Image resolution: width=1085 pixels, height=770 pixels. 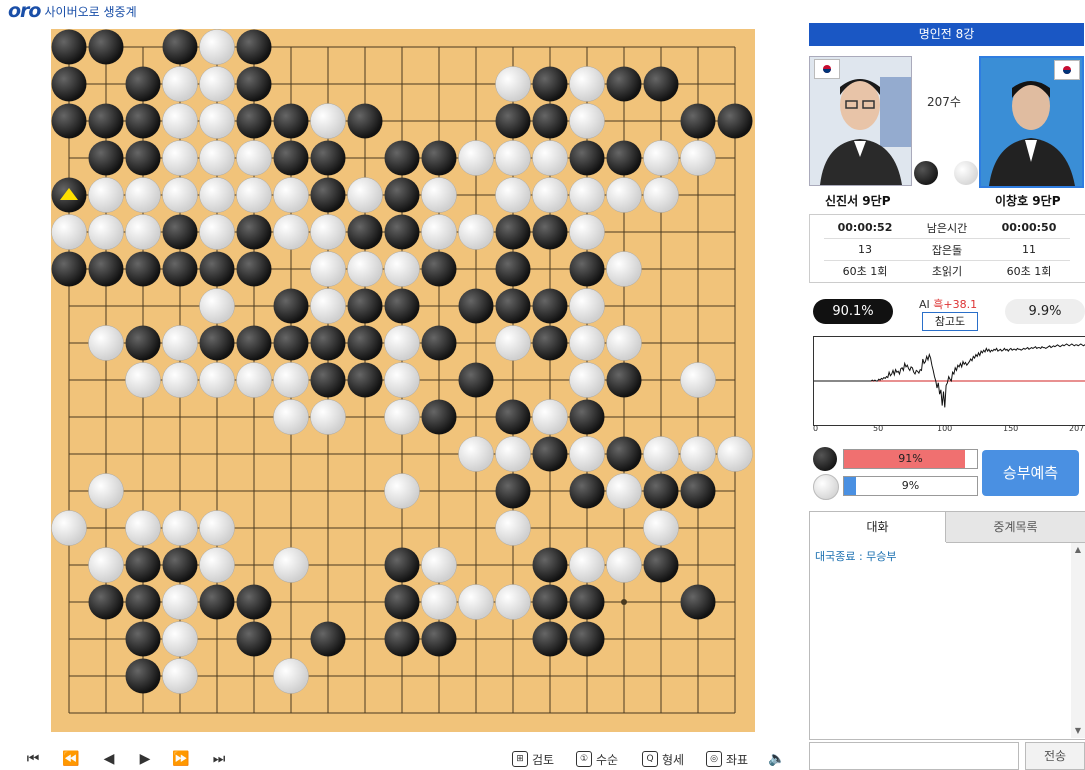 What do you see at coordinates (737, 759) in the screenshot?
I see `coordinates-label: 좌표` at bounding box center [737, 759].